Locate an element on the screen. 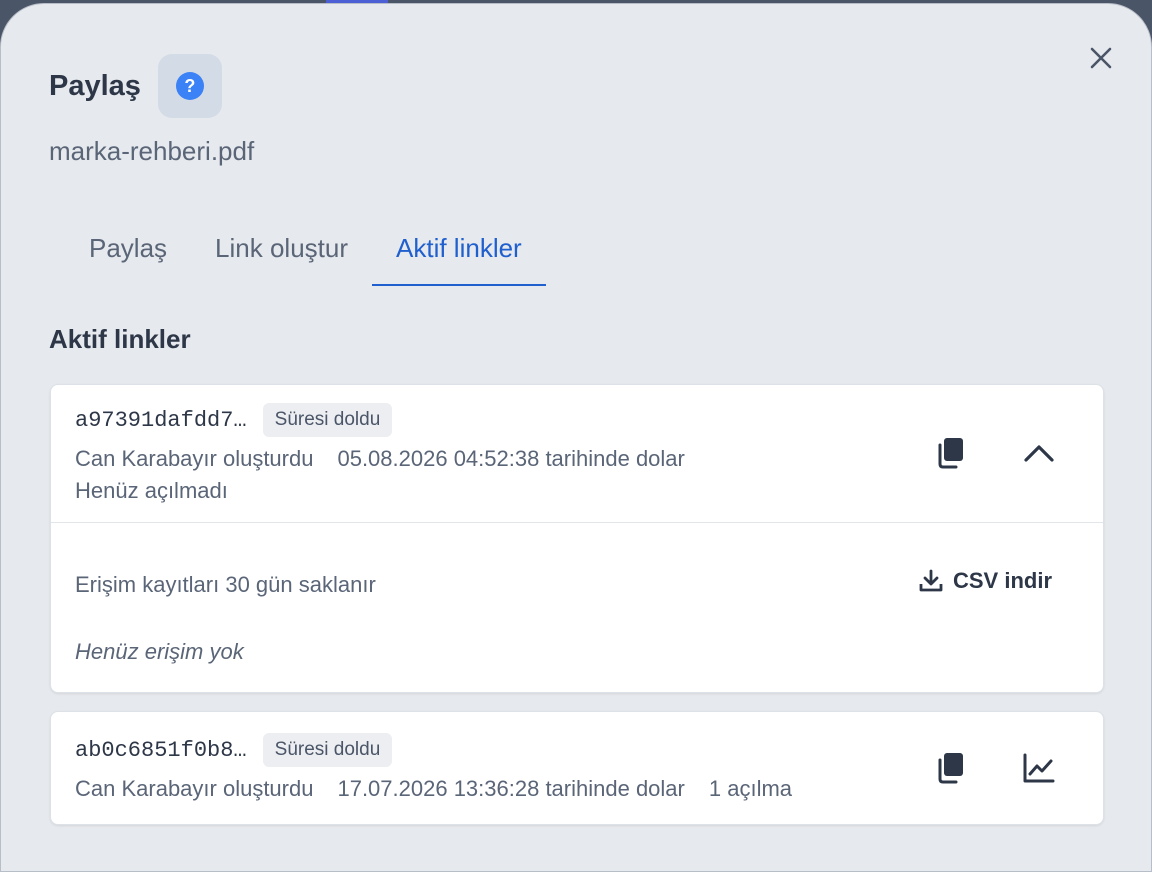 This screenshot has width=1152, height=872. tab-active-links: Aktif linkler is located at coordinates (459, 248).